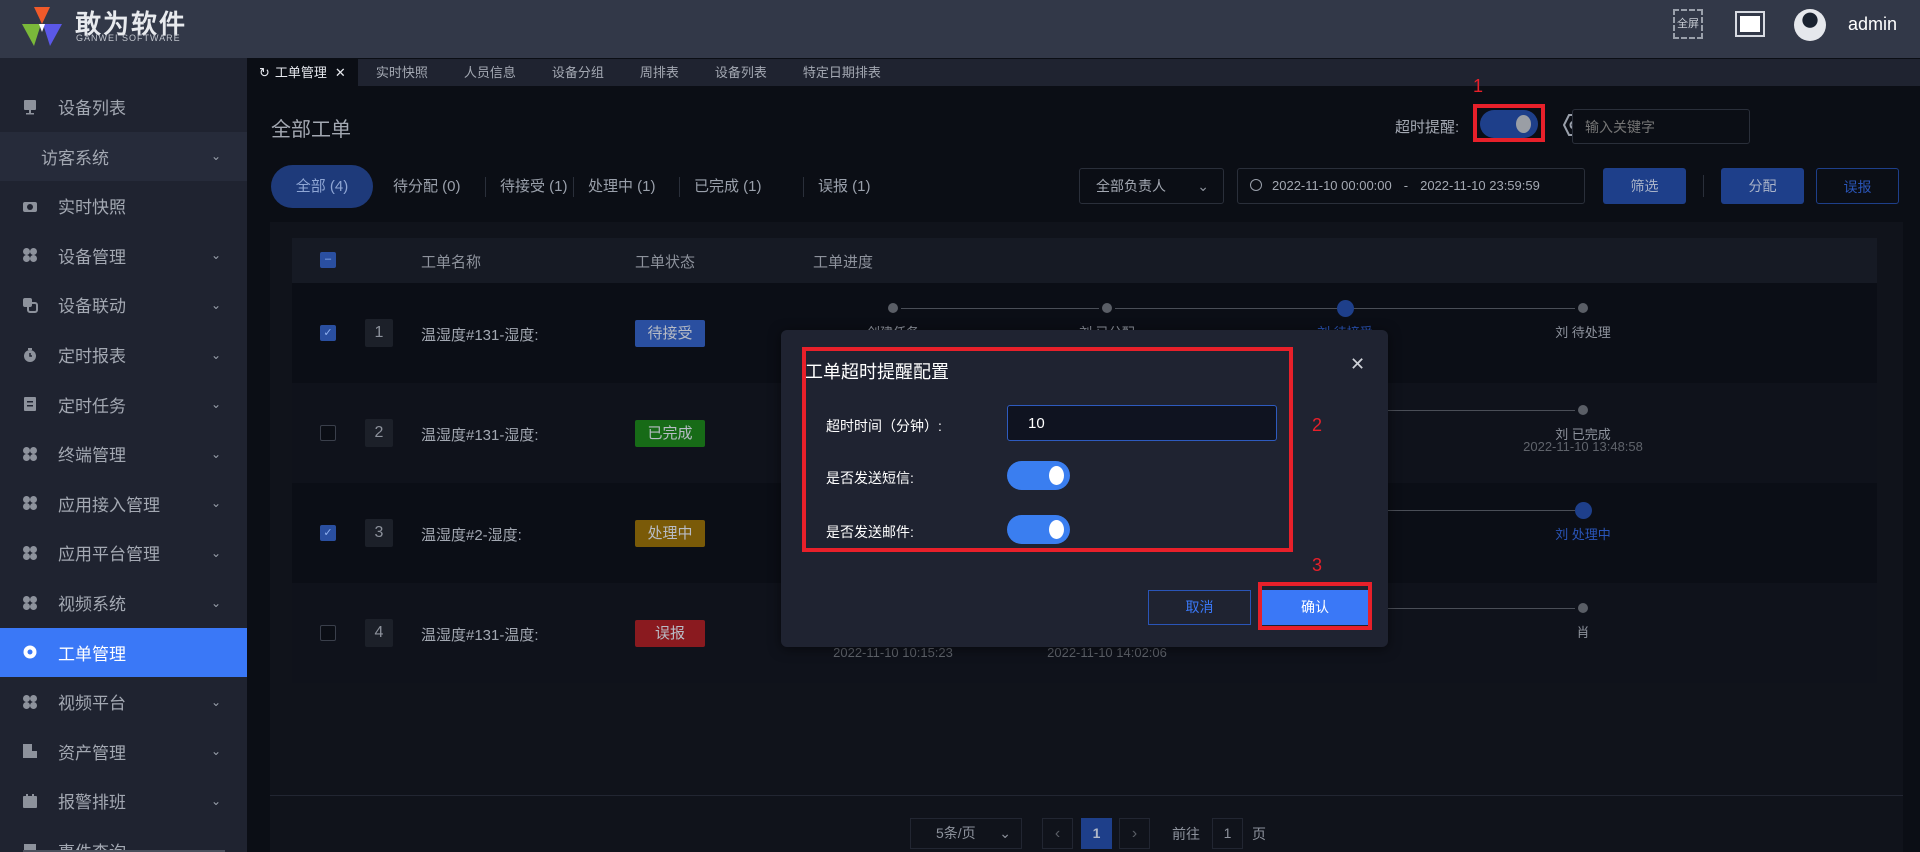 The image size is (1920, 852). What do you see at coordinates (379, 433) in the screenshot?
I see `row-index: 2` at bounding box center [379, 433].